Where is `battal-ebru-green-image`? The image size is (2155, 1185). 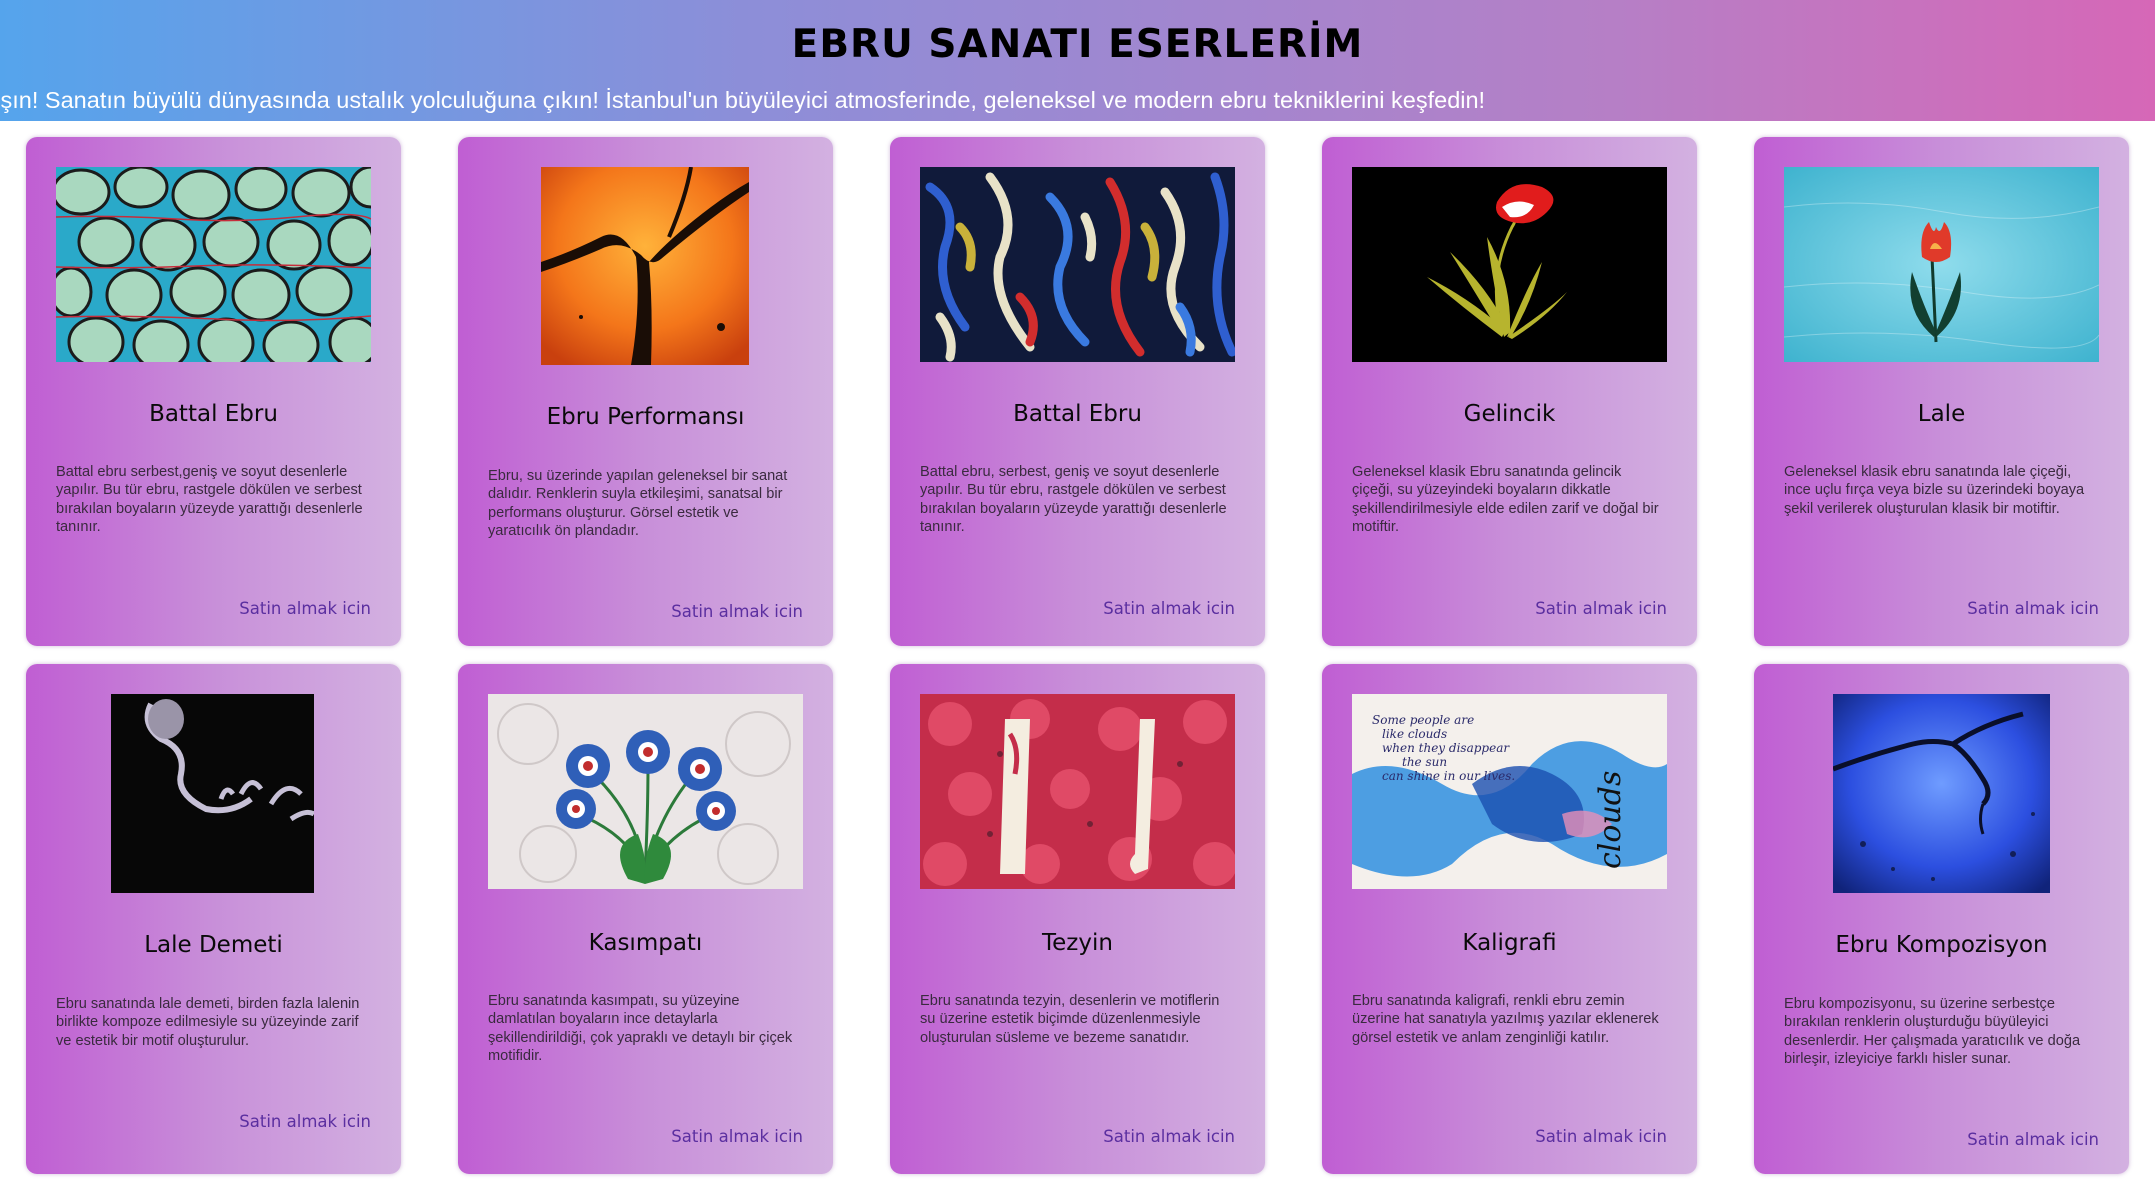
battal-ebru-green-image is located at coordinates (213, 264).